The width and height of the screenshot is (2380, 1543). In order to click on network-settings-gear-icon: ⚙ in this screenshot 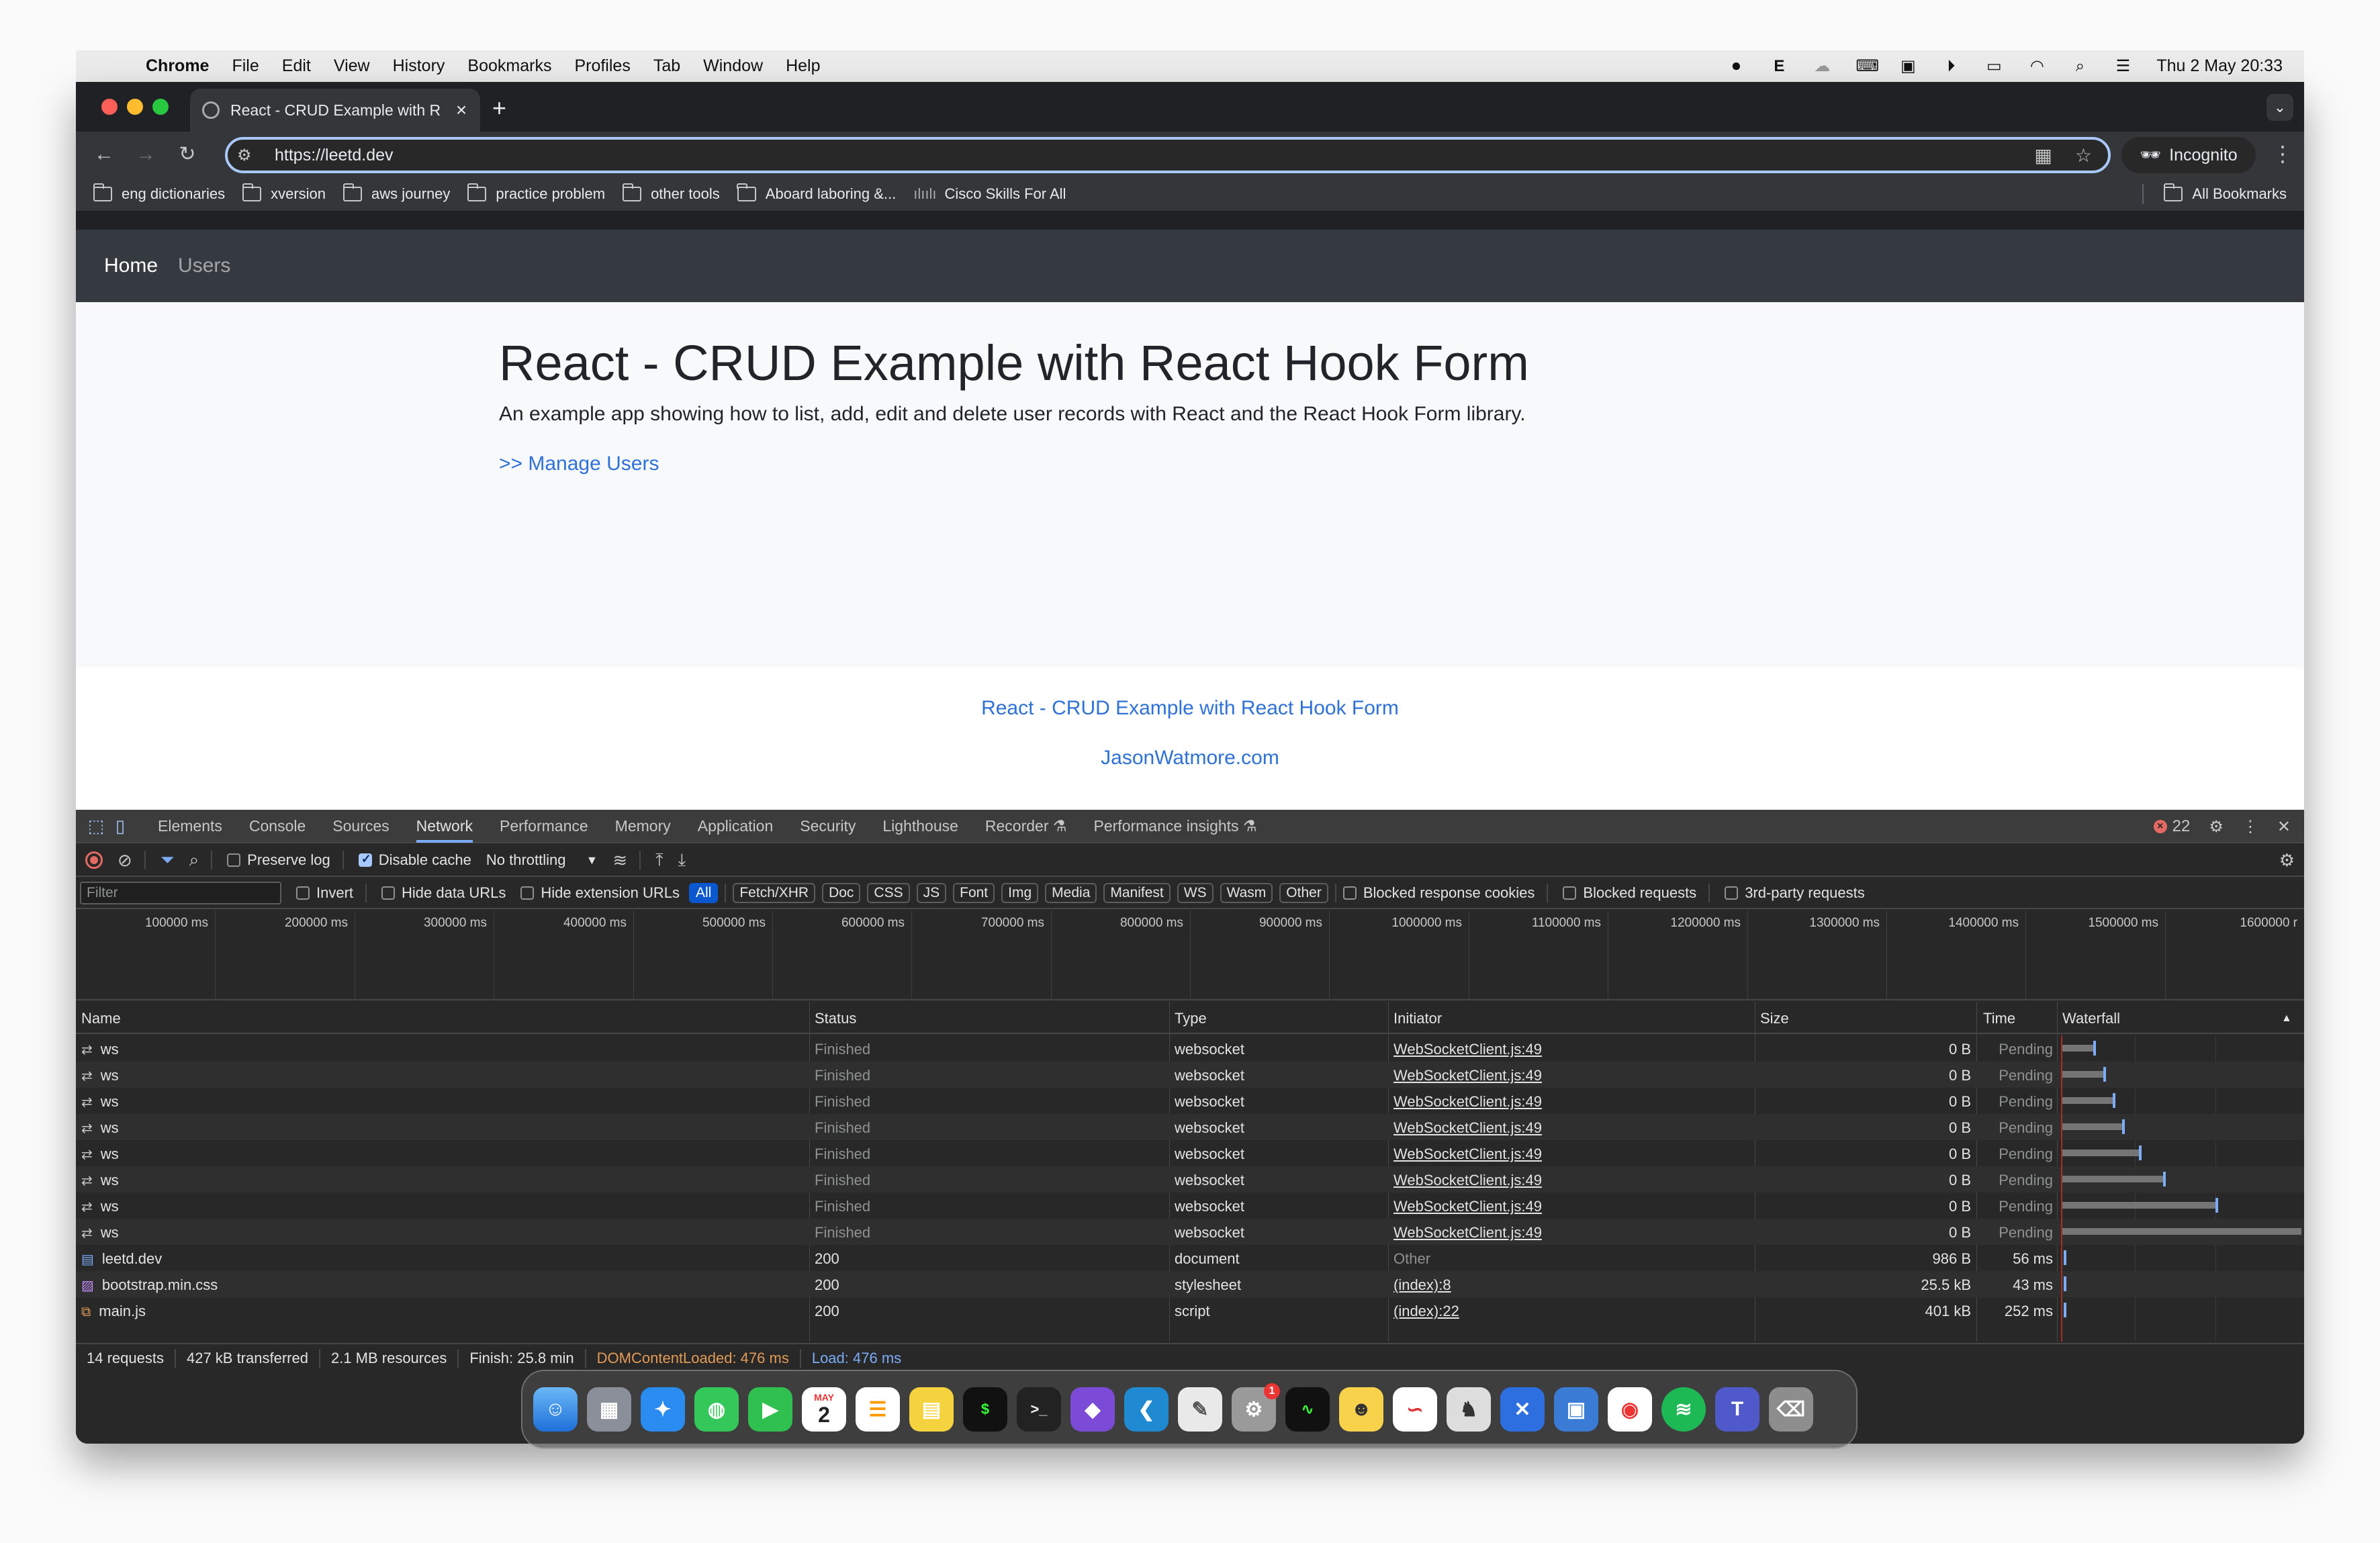, I will do `click(2287, 861)`.